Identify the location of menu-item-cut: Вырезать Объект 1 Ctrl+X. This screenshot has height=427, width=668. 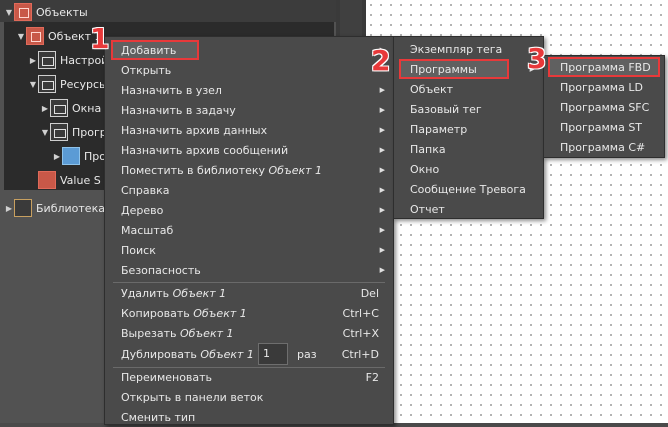
(249, 333).